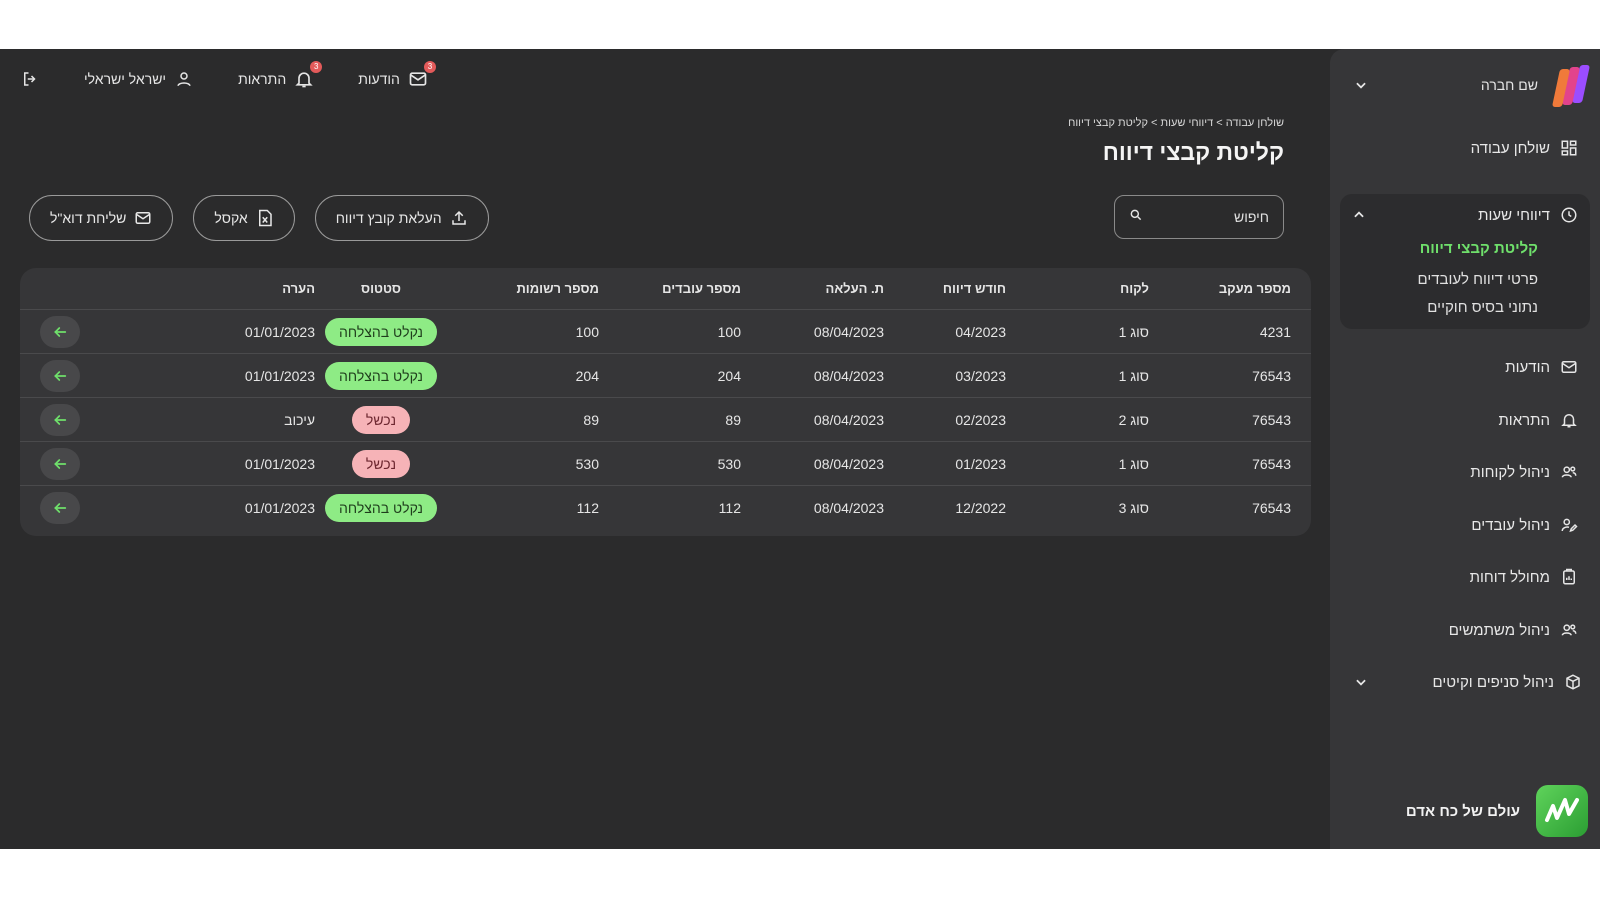  Describe the element at coordinates (1464, 525) in the screenshot. I see `sidebar-item-employees: ניהול עובדים` at that location.